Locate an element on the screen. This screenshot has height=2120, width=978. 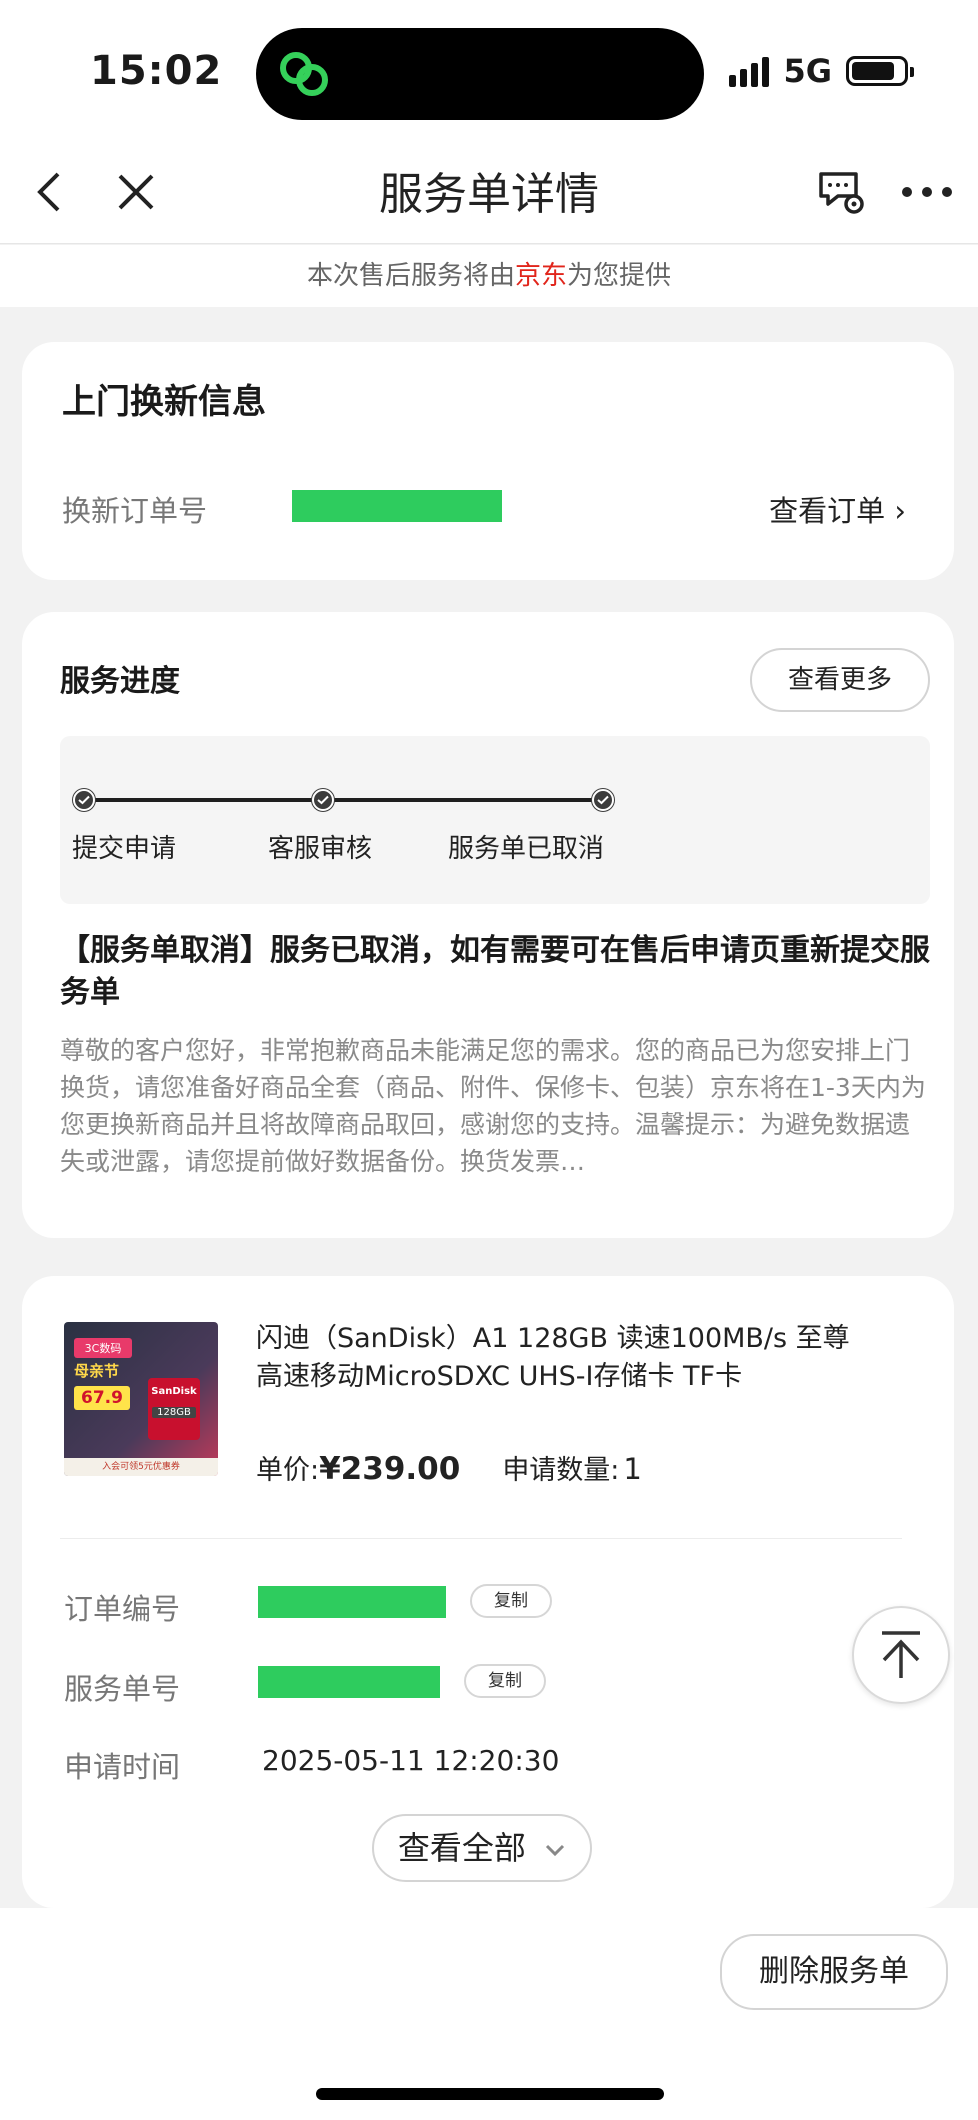
delete-service-order-button: 删除服务单 is located at coordinates (834, 1972).